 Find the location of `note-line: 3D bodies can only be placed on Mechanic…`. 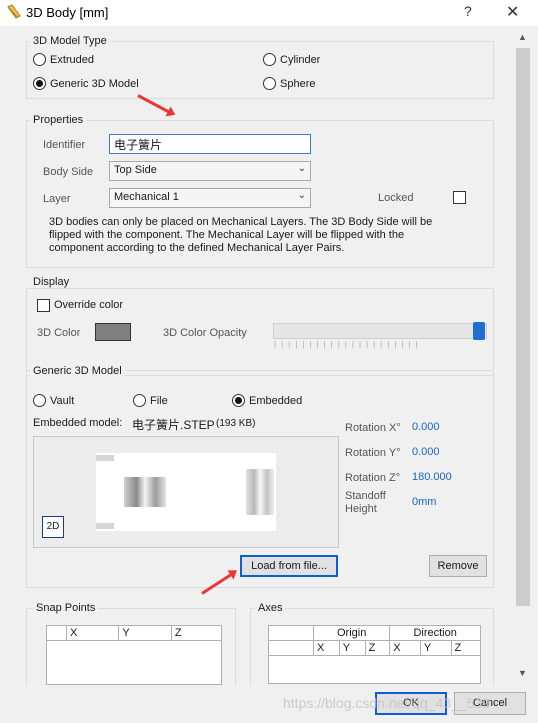

note-line: 3D bodies can only be placed on Mechanic… is located at coordinates (241, 222).